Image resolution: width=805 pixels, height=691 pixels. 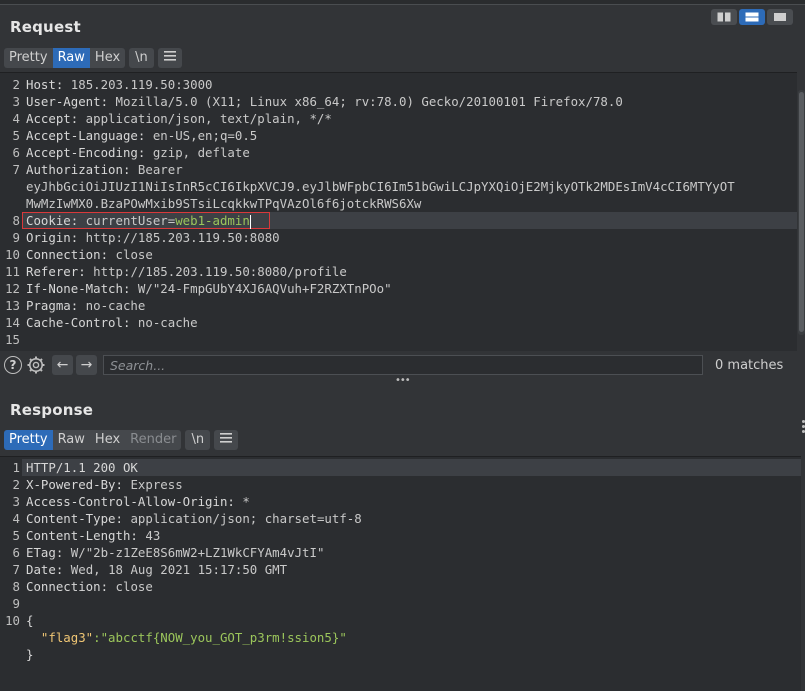 I want to click on search-input, so click(x=403, y=365).